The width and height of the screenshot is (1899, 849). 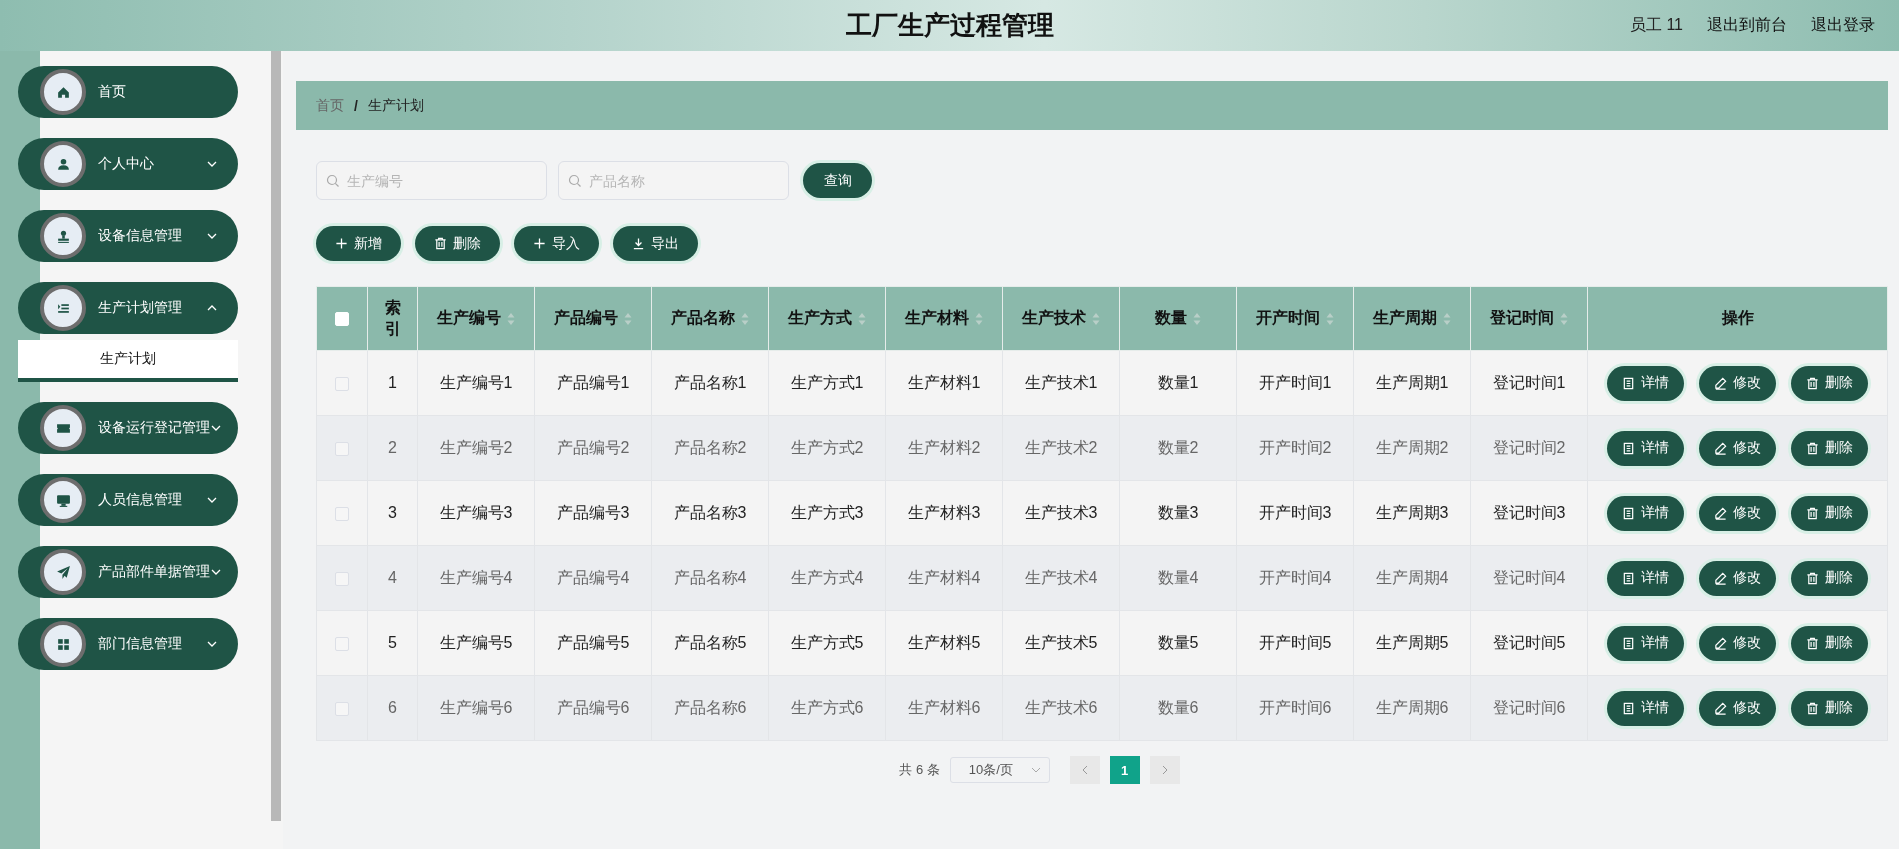 What do you see at coordinates (837, 180) in the screenshot?
I see `search-button: 查询` at bounding box center [837, 180].